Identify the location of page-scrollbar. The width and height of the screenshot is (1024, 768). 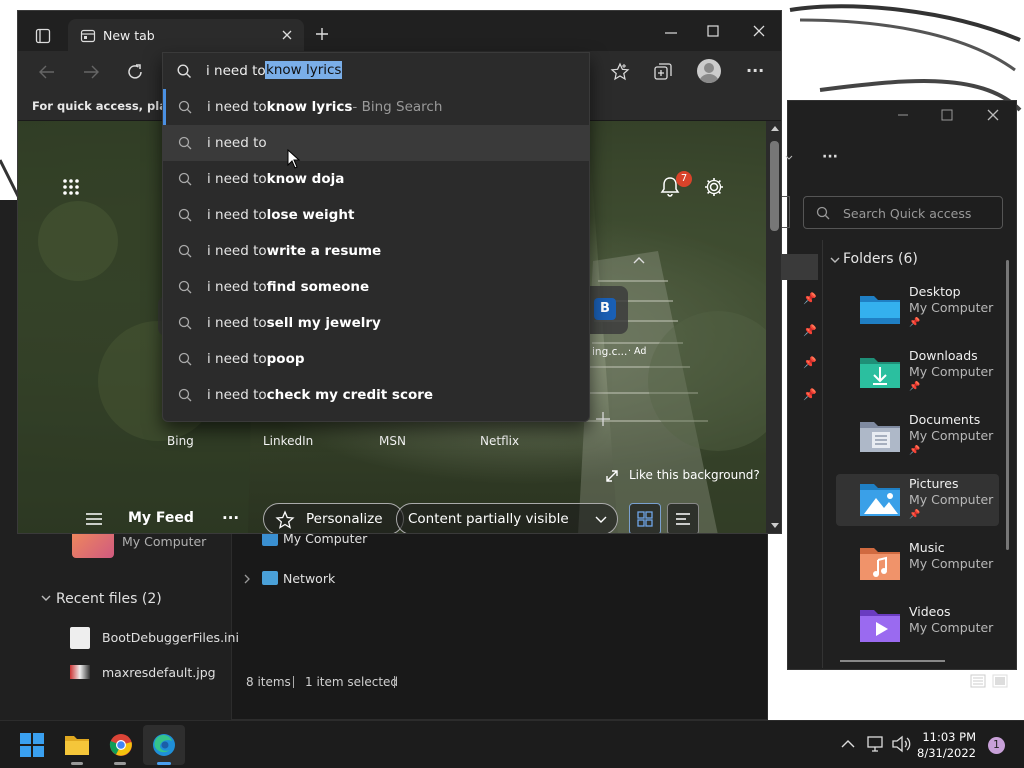
(773, 327).